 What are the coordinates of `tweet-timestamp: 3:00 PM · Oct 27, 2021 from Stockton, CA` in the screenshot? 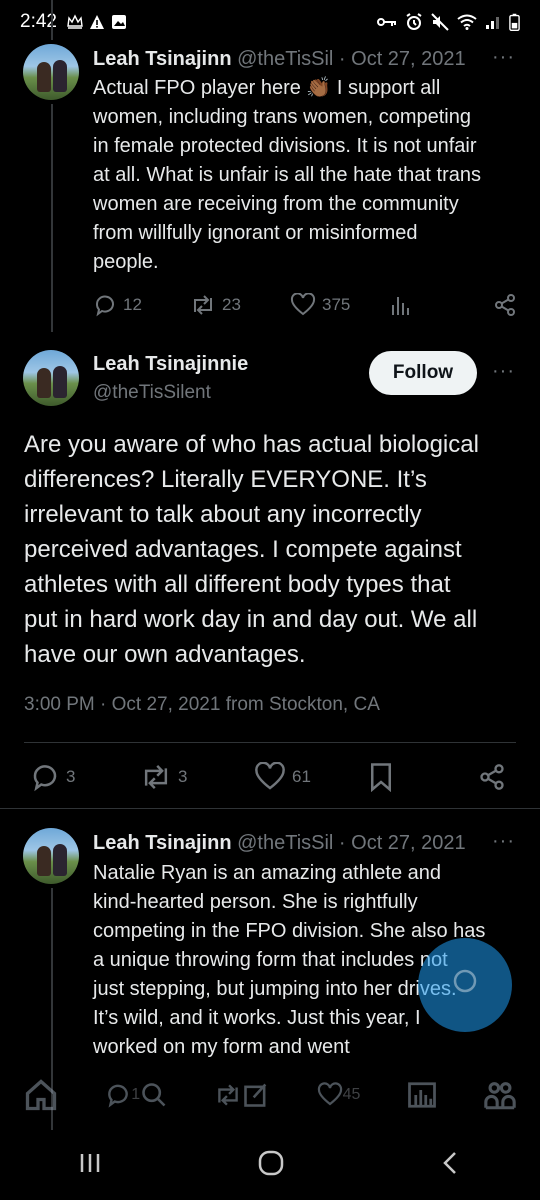 It's located at (202, 705).